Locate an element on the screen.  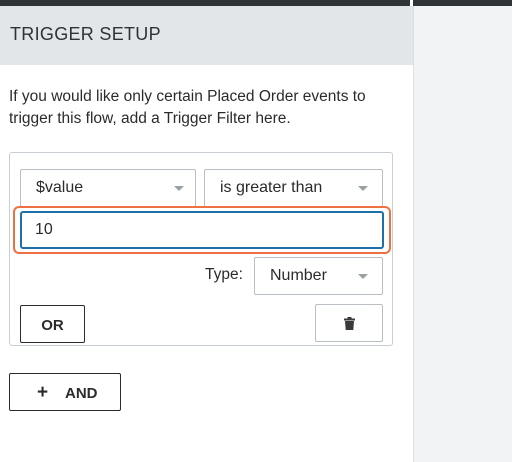
type-select: Number is located at coordinates (318, 276).